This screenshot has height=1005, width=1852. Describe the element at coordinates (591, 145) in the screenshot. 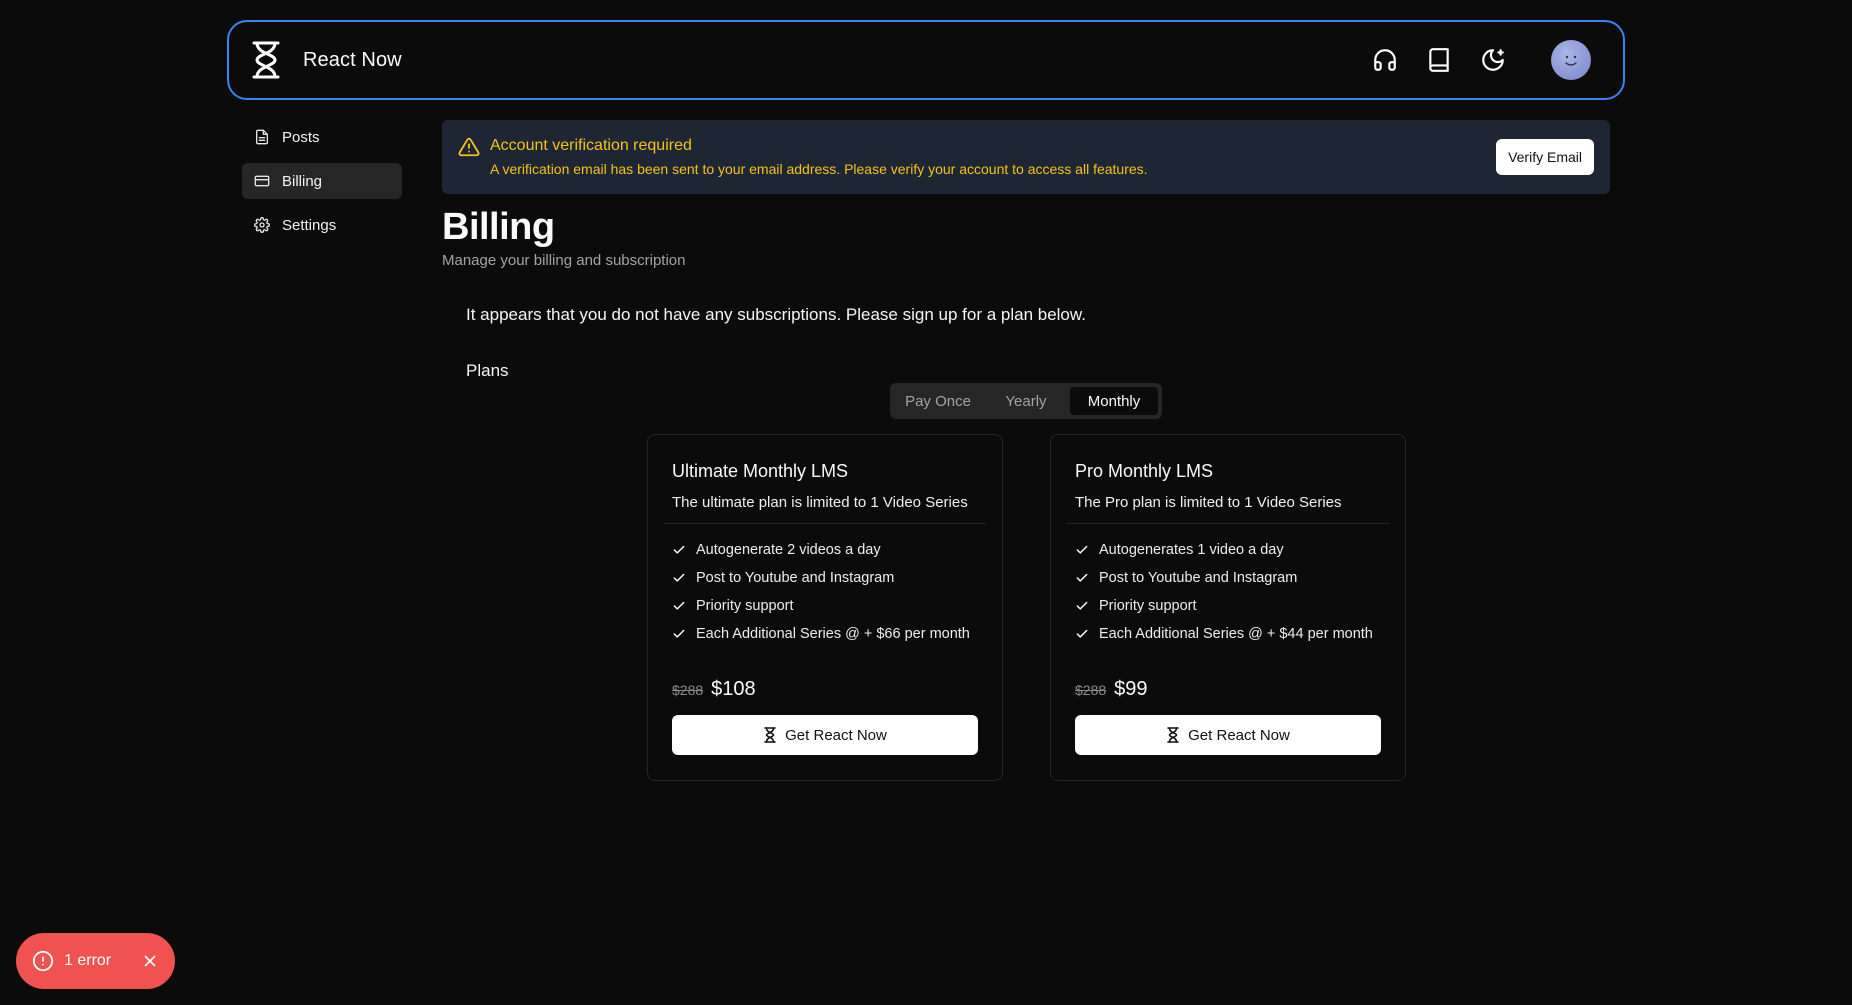

I see `alert-title: Account verification required` at that location.